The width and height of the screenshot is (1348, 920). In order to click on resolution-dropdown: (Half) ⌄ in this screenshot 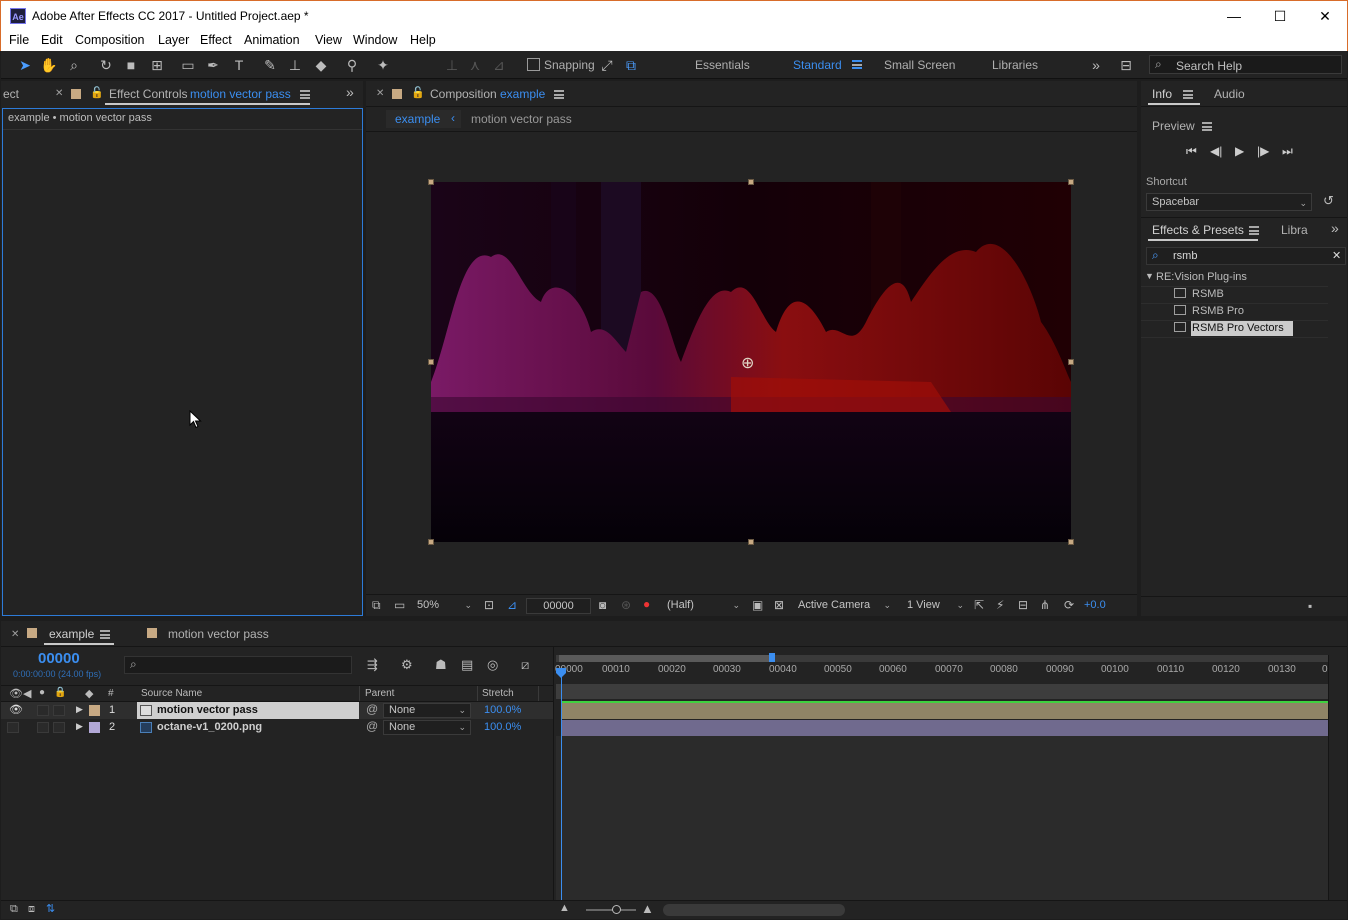, I will do `click(703, 606)`.